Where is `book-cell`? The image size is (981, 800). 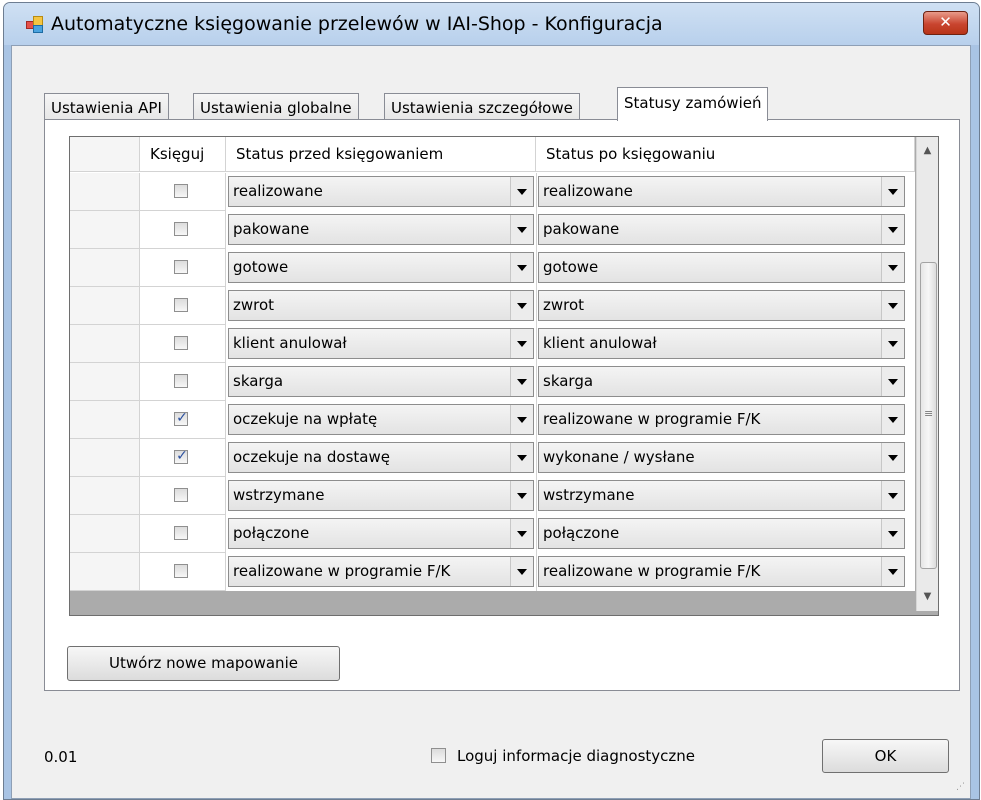
book-cell is located at coordinates (183, 382).